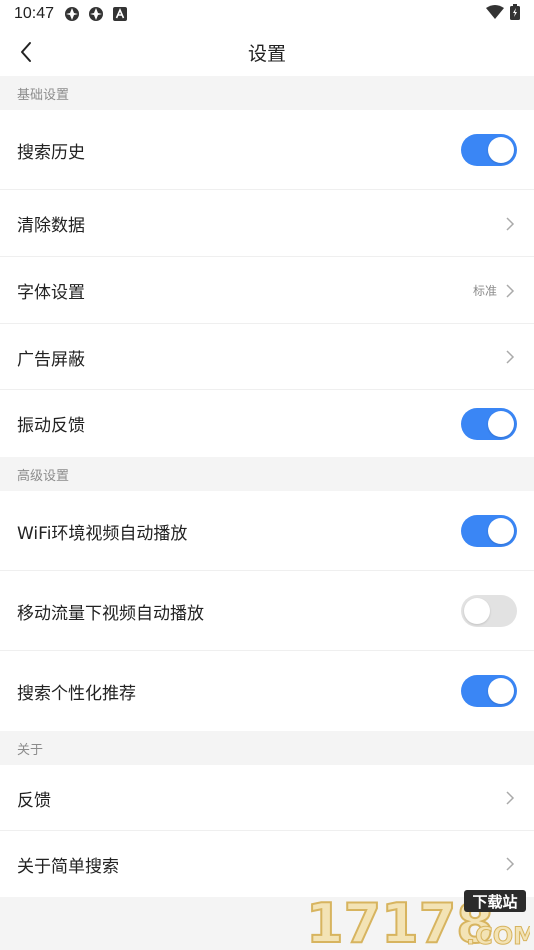 Image resolution: width=534 pixels, height=950 pixels. I want to click on back-button, so click(26, 52).